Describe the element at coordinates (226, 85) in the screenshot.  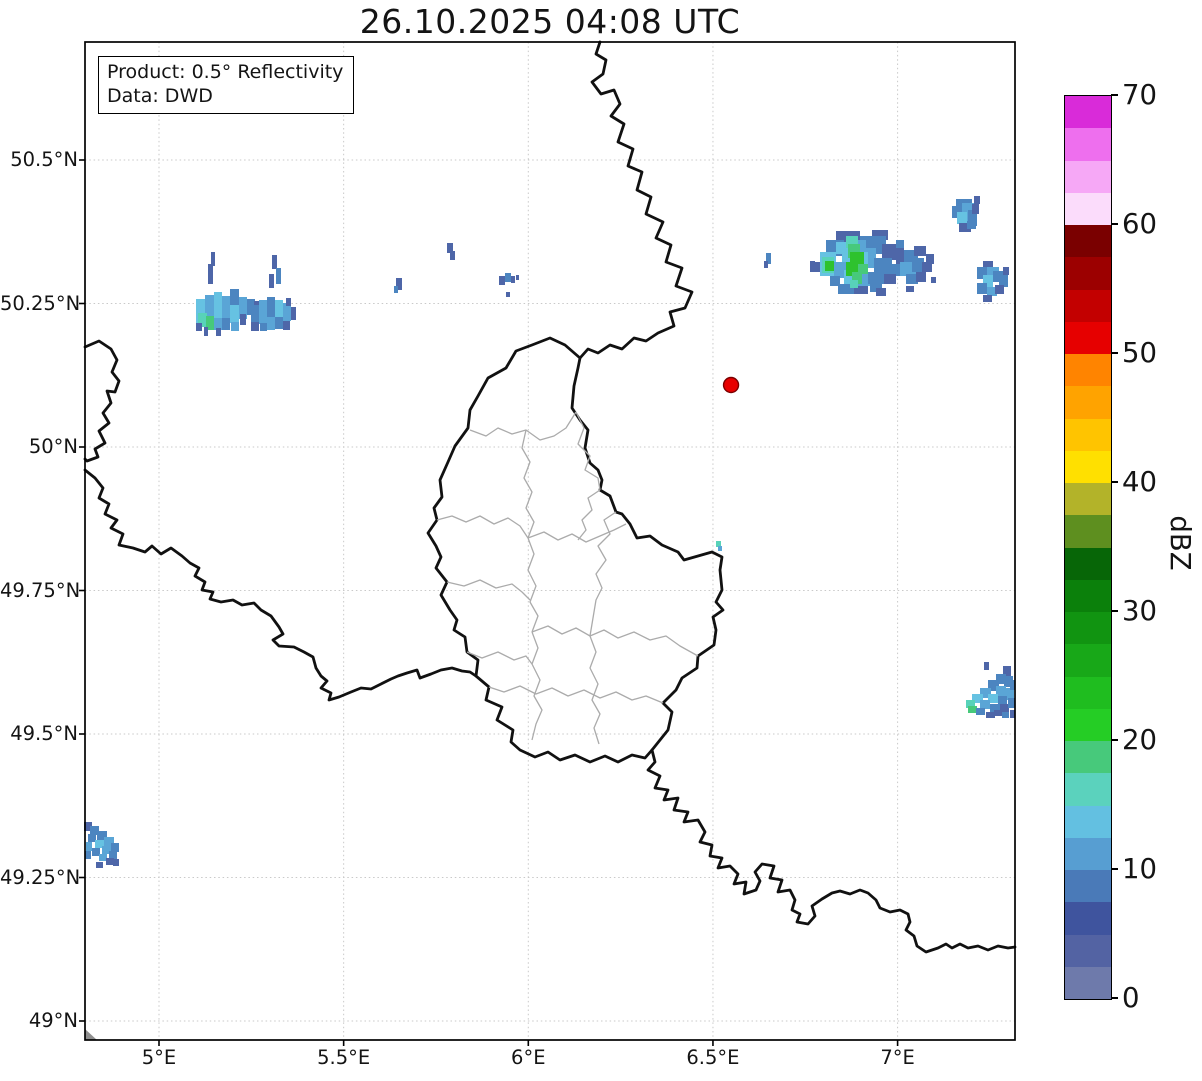
I see `product-info-box: Product: 0.5° Reflectivity Data: DWD` at that location.